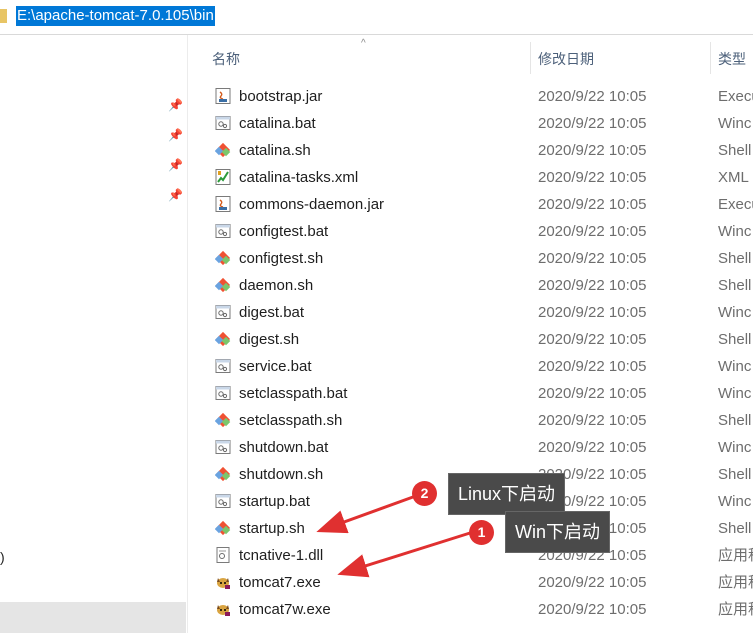  I want to click on arrow-to-startup-sh, so click(365, 514).